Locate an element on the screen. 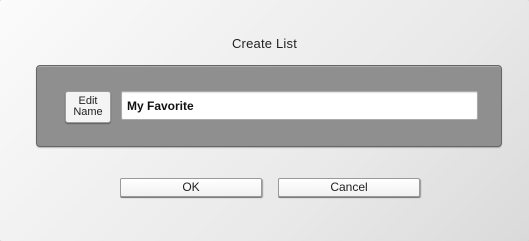 This screenshot has width=529, height=241. edit-name-button-label: Edit Name is located at coordinates (87, 107).